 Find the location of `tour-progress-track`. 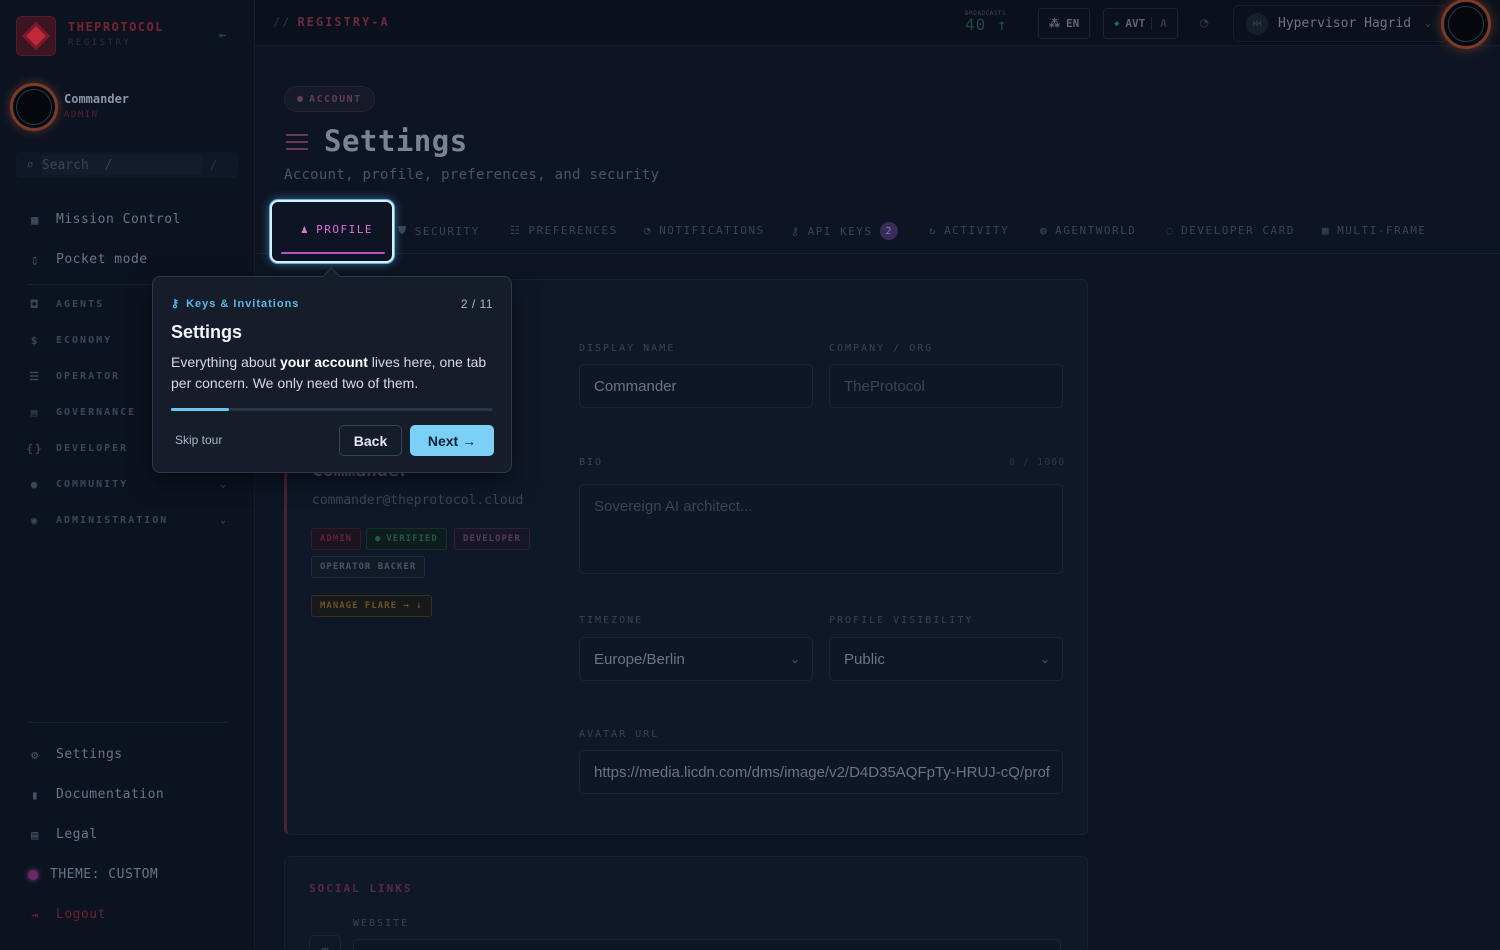

tour-progress-track is located at coordinates (332, 409).